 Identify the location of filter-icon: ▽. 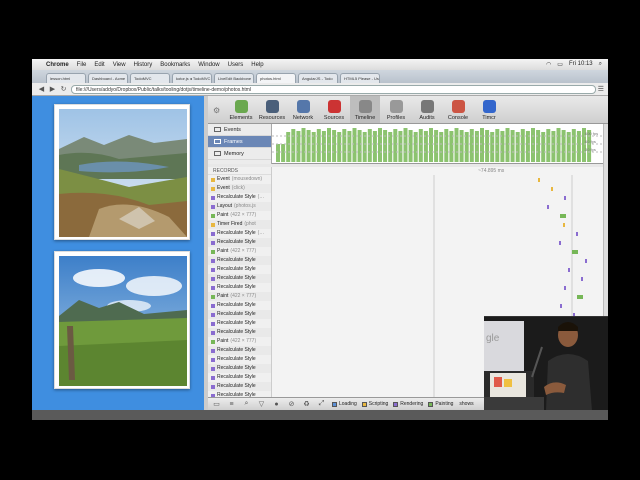
(261, 404).